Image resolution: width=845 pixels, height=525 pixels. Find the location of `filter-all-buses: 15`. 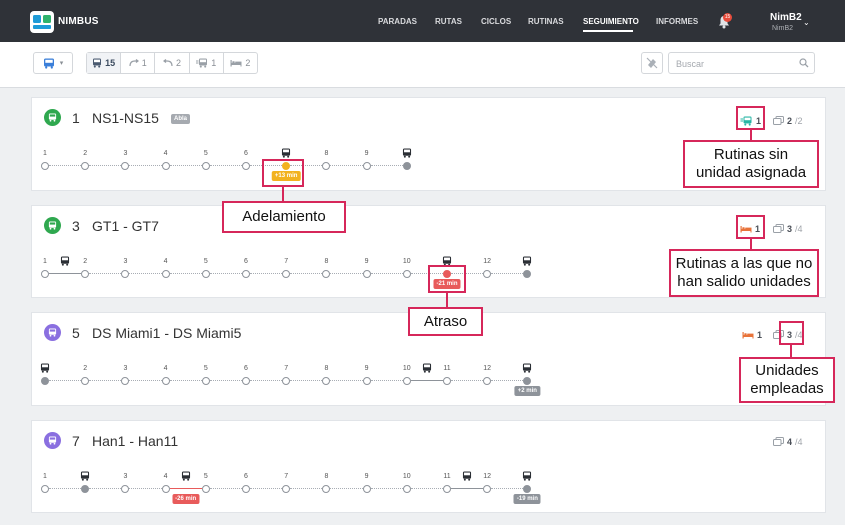

filter-all-buses: 15 is located at coordinates (104, 63).